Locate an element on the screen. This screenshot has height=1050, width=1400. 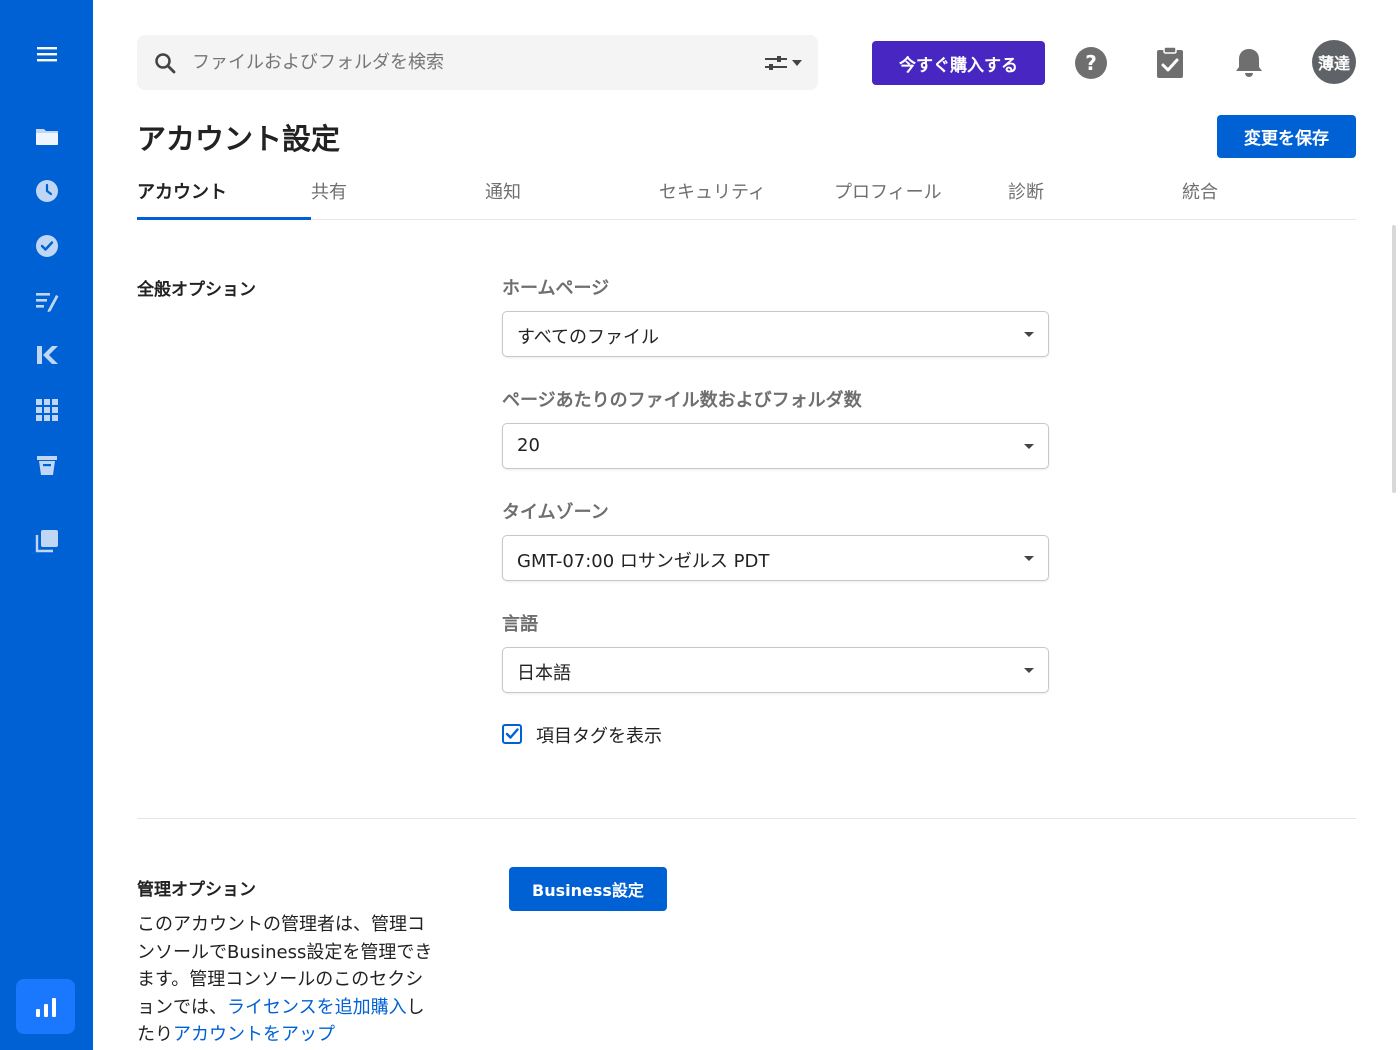
tab-security: セキュリティ is located at coordinates (712, 191).